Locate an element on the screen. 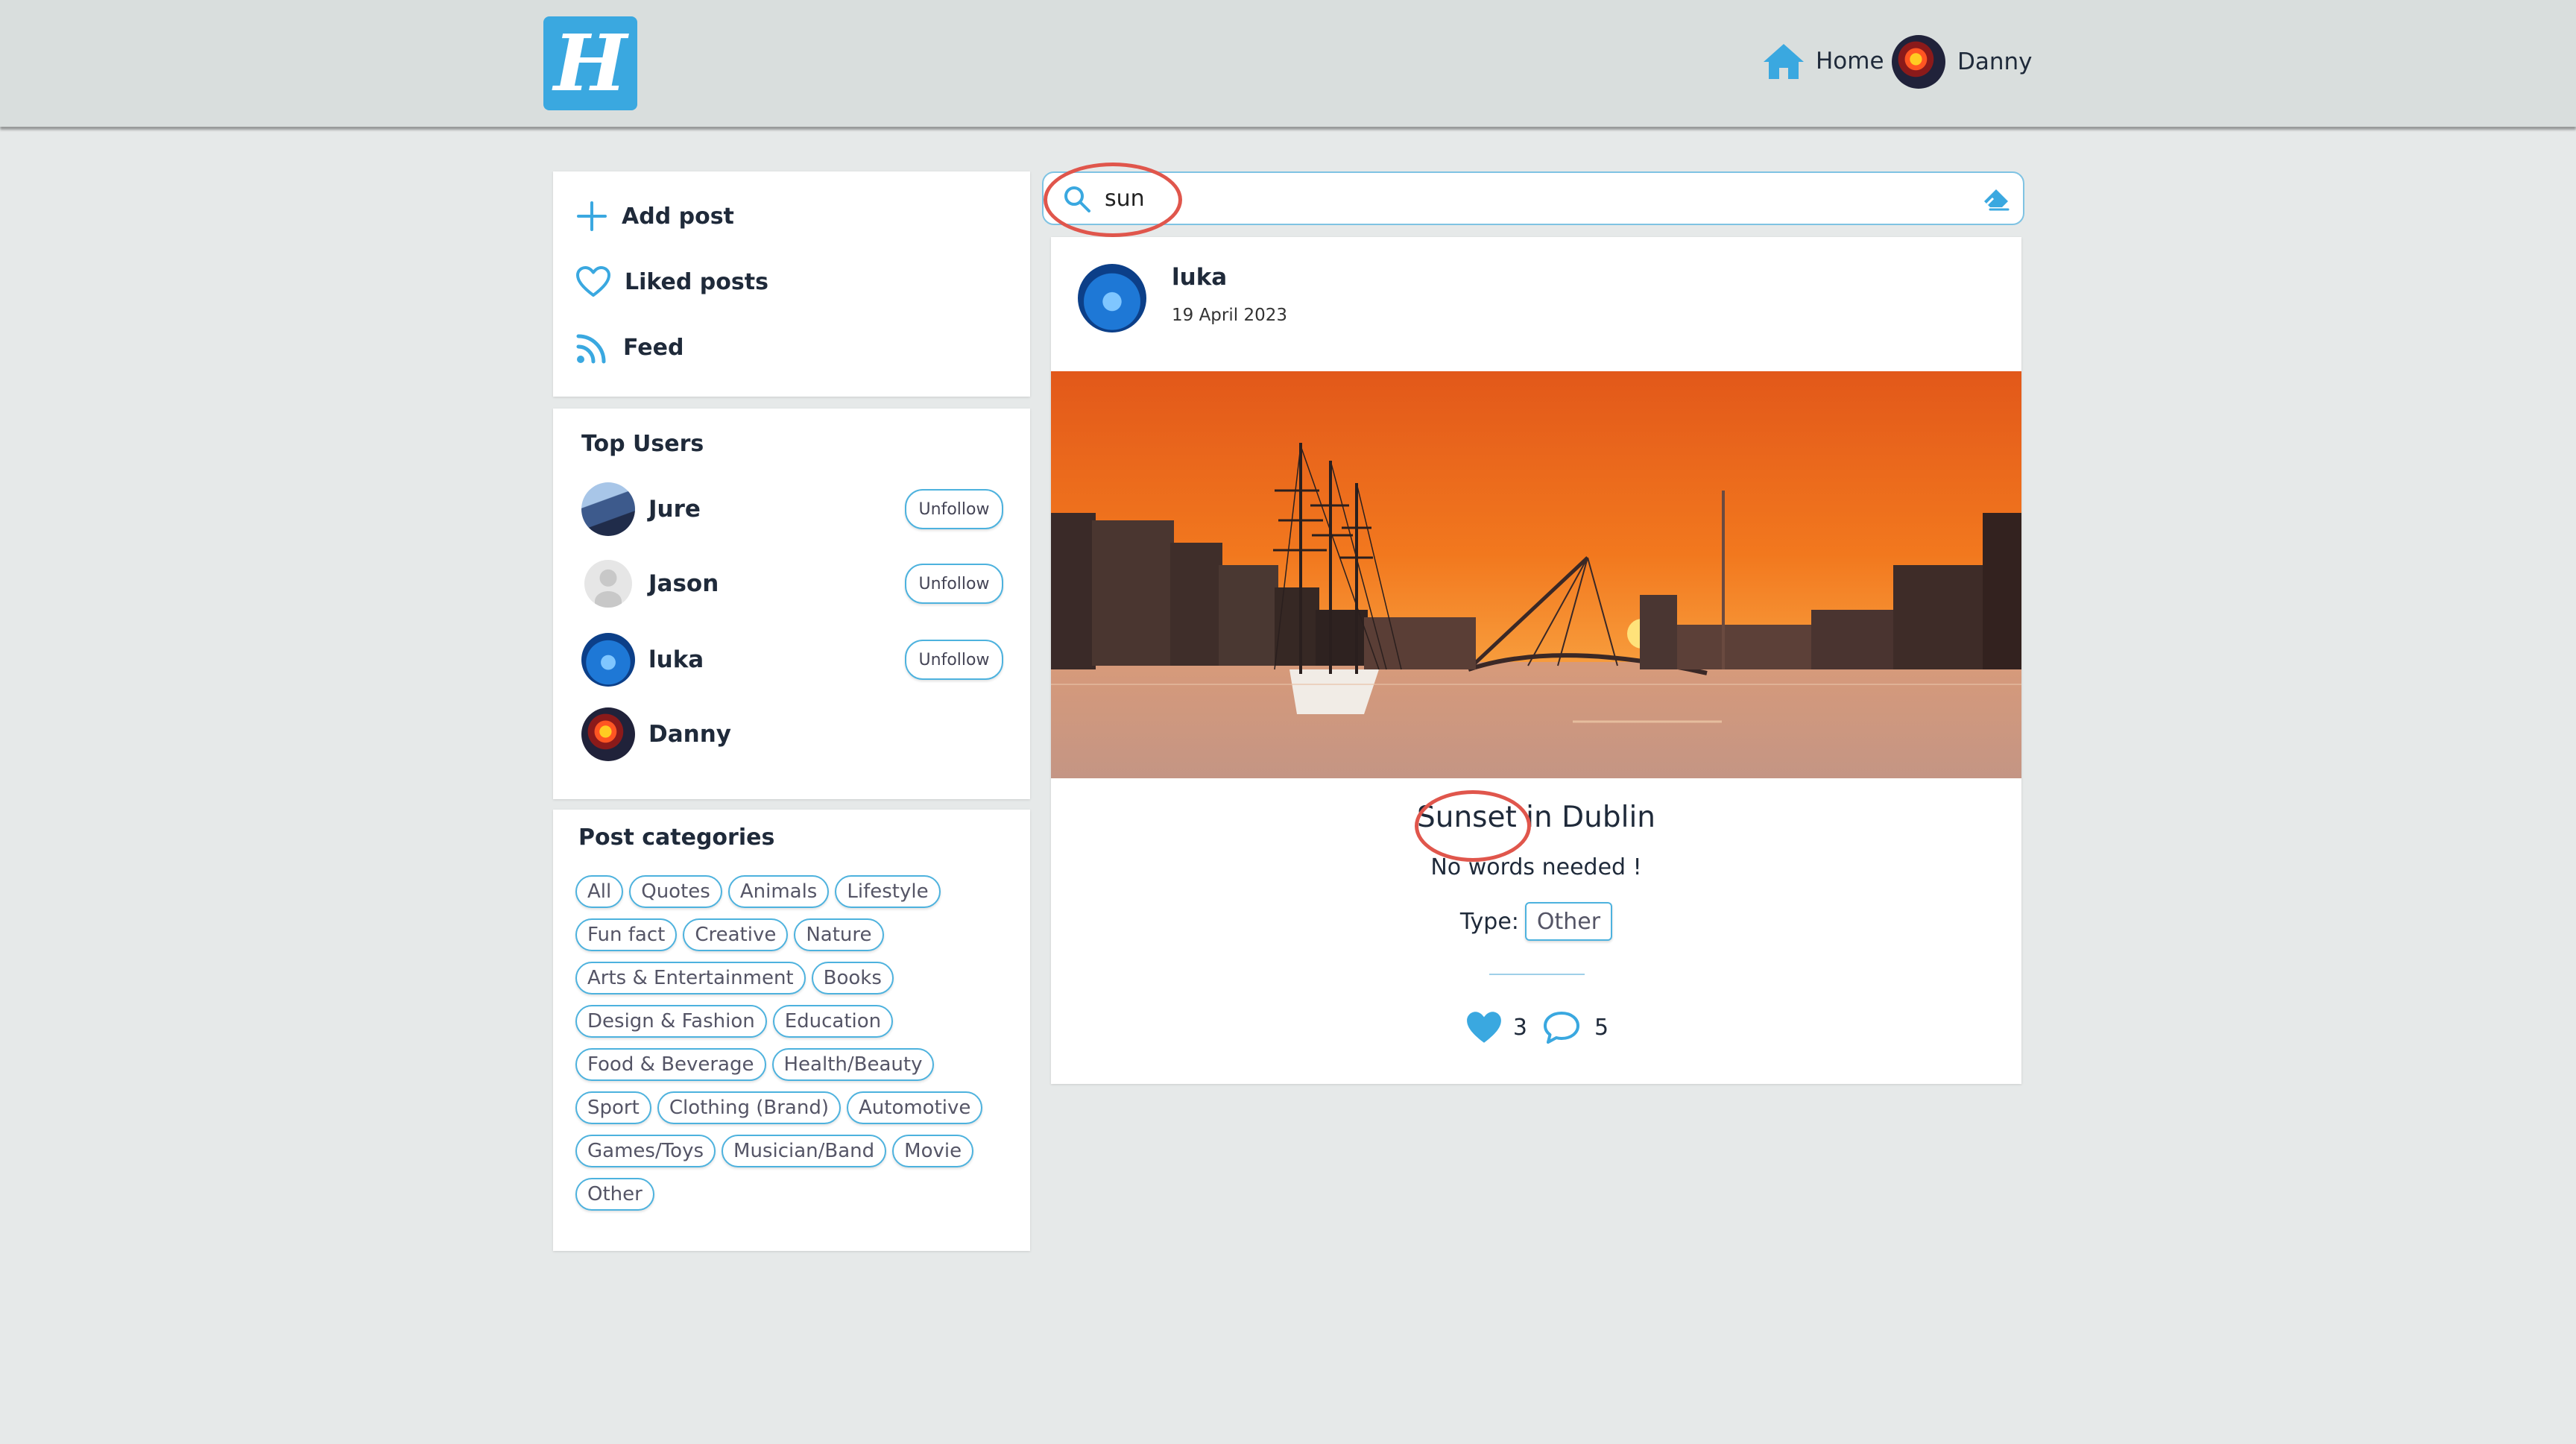 The width and height of the screenshot is (2576, 1444). comment-icon is located at coordinates (1562, 1027).